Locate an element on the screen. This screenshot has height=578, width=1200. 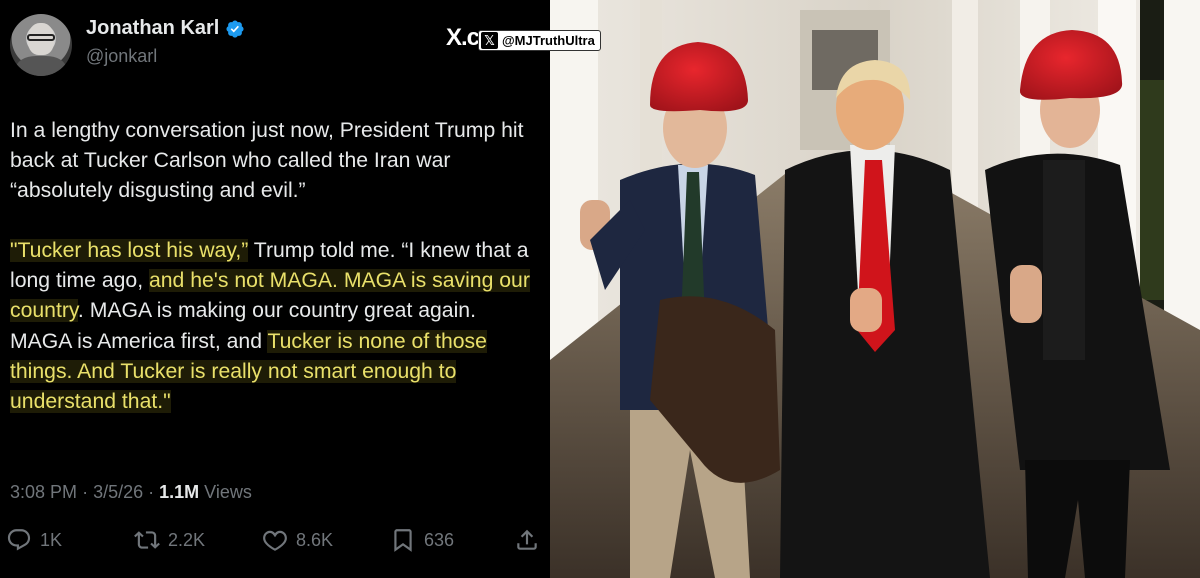
tweet-meta: 3:08 PM · 3/5/26 · 1.1M Views is located at coordinates (131, 492).